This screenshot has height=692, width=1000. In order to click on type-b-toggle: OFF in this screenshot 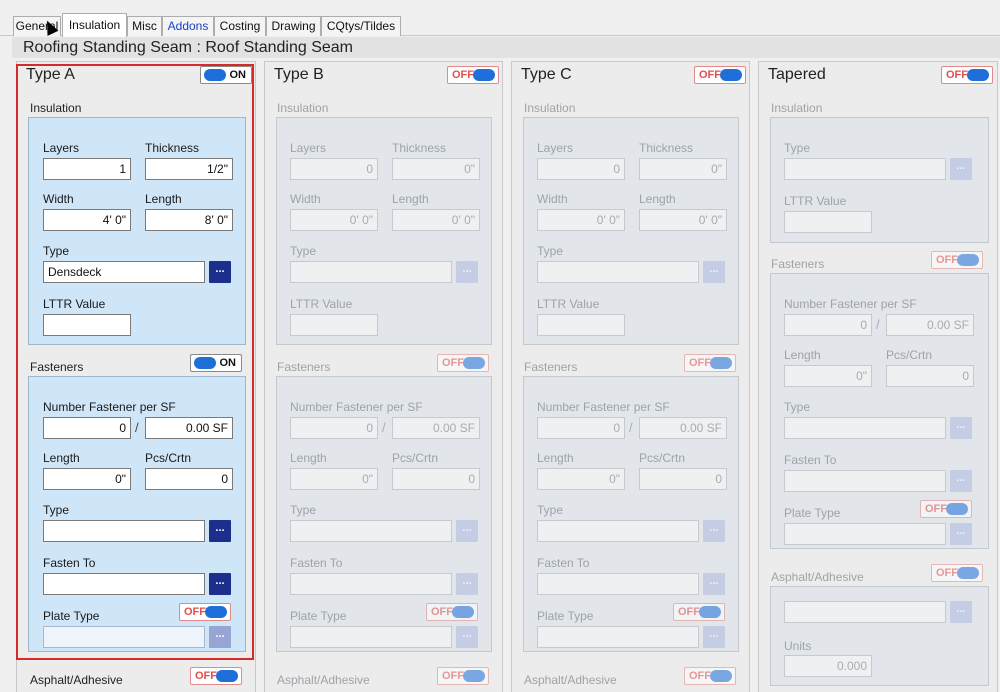, I will do `click(473, 75)`.